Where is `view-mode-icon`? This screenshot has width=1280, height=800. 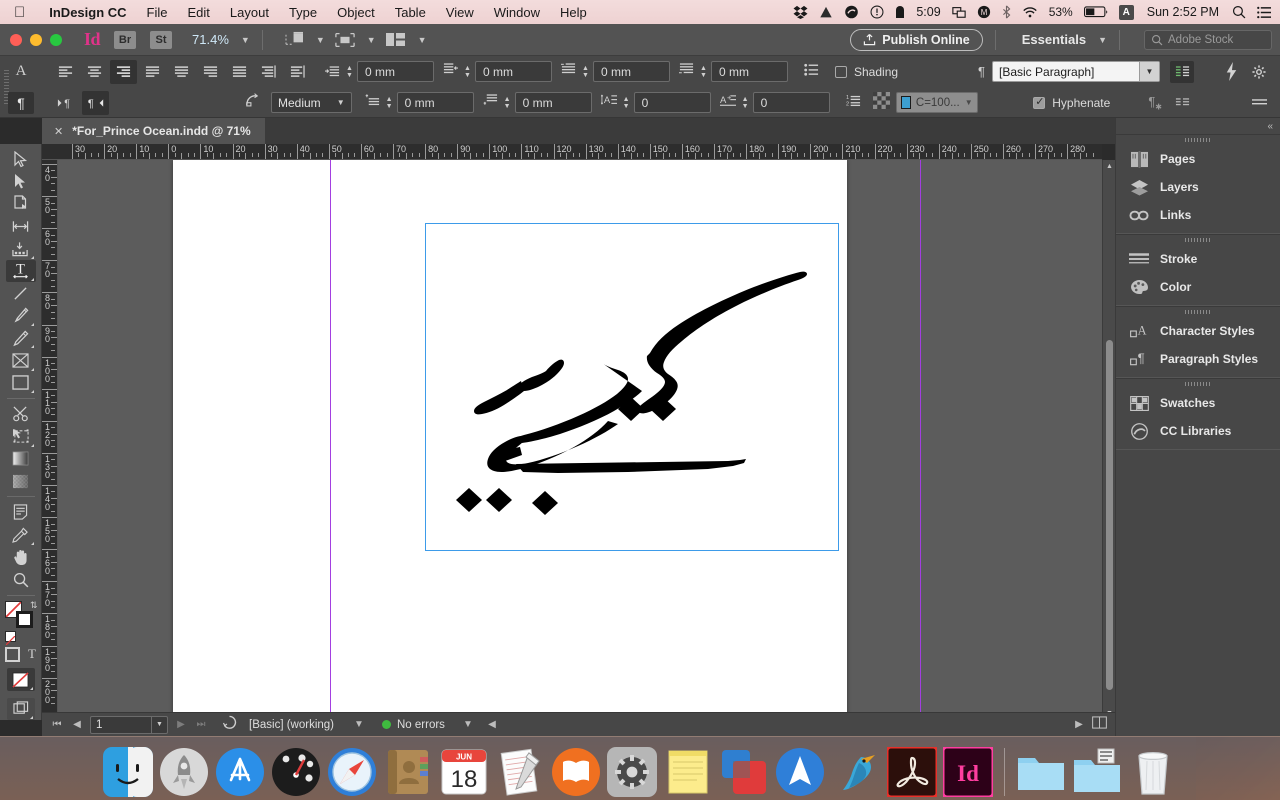
view-mode-icon is located at coordinates (345, 40).